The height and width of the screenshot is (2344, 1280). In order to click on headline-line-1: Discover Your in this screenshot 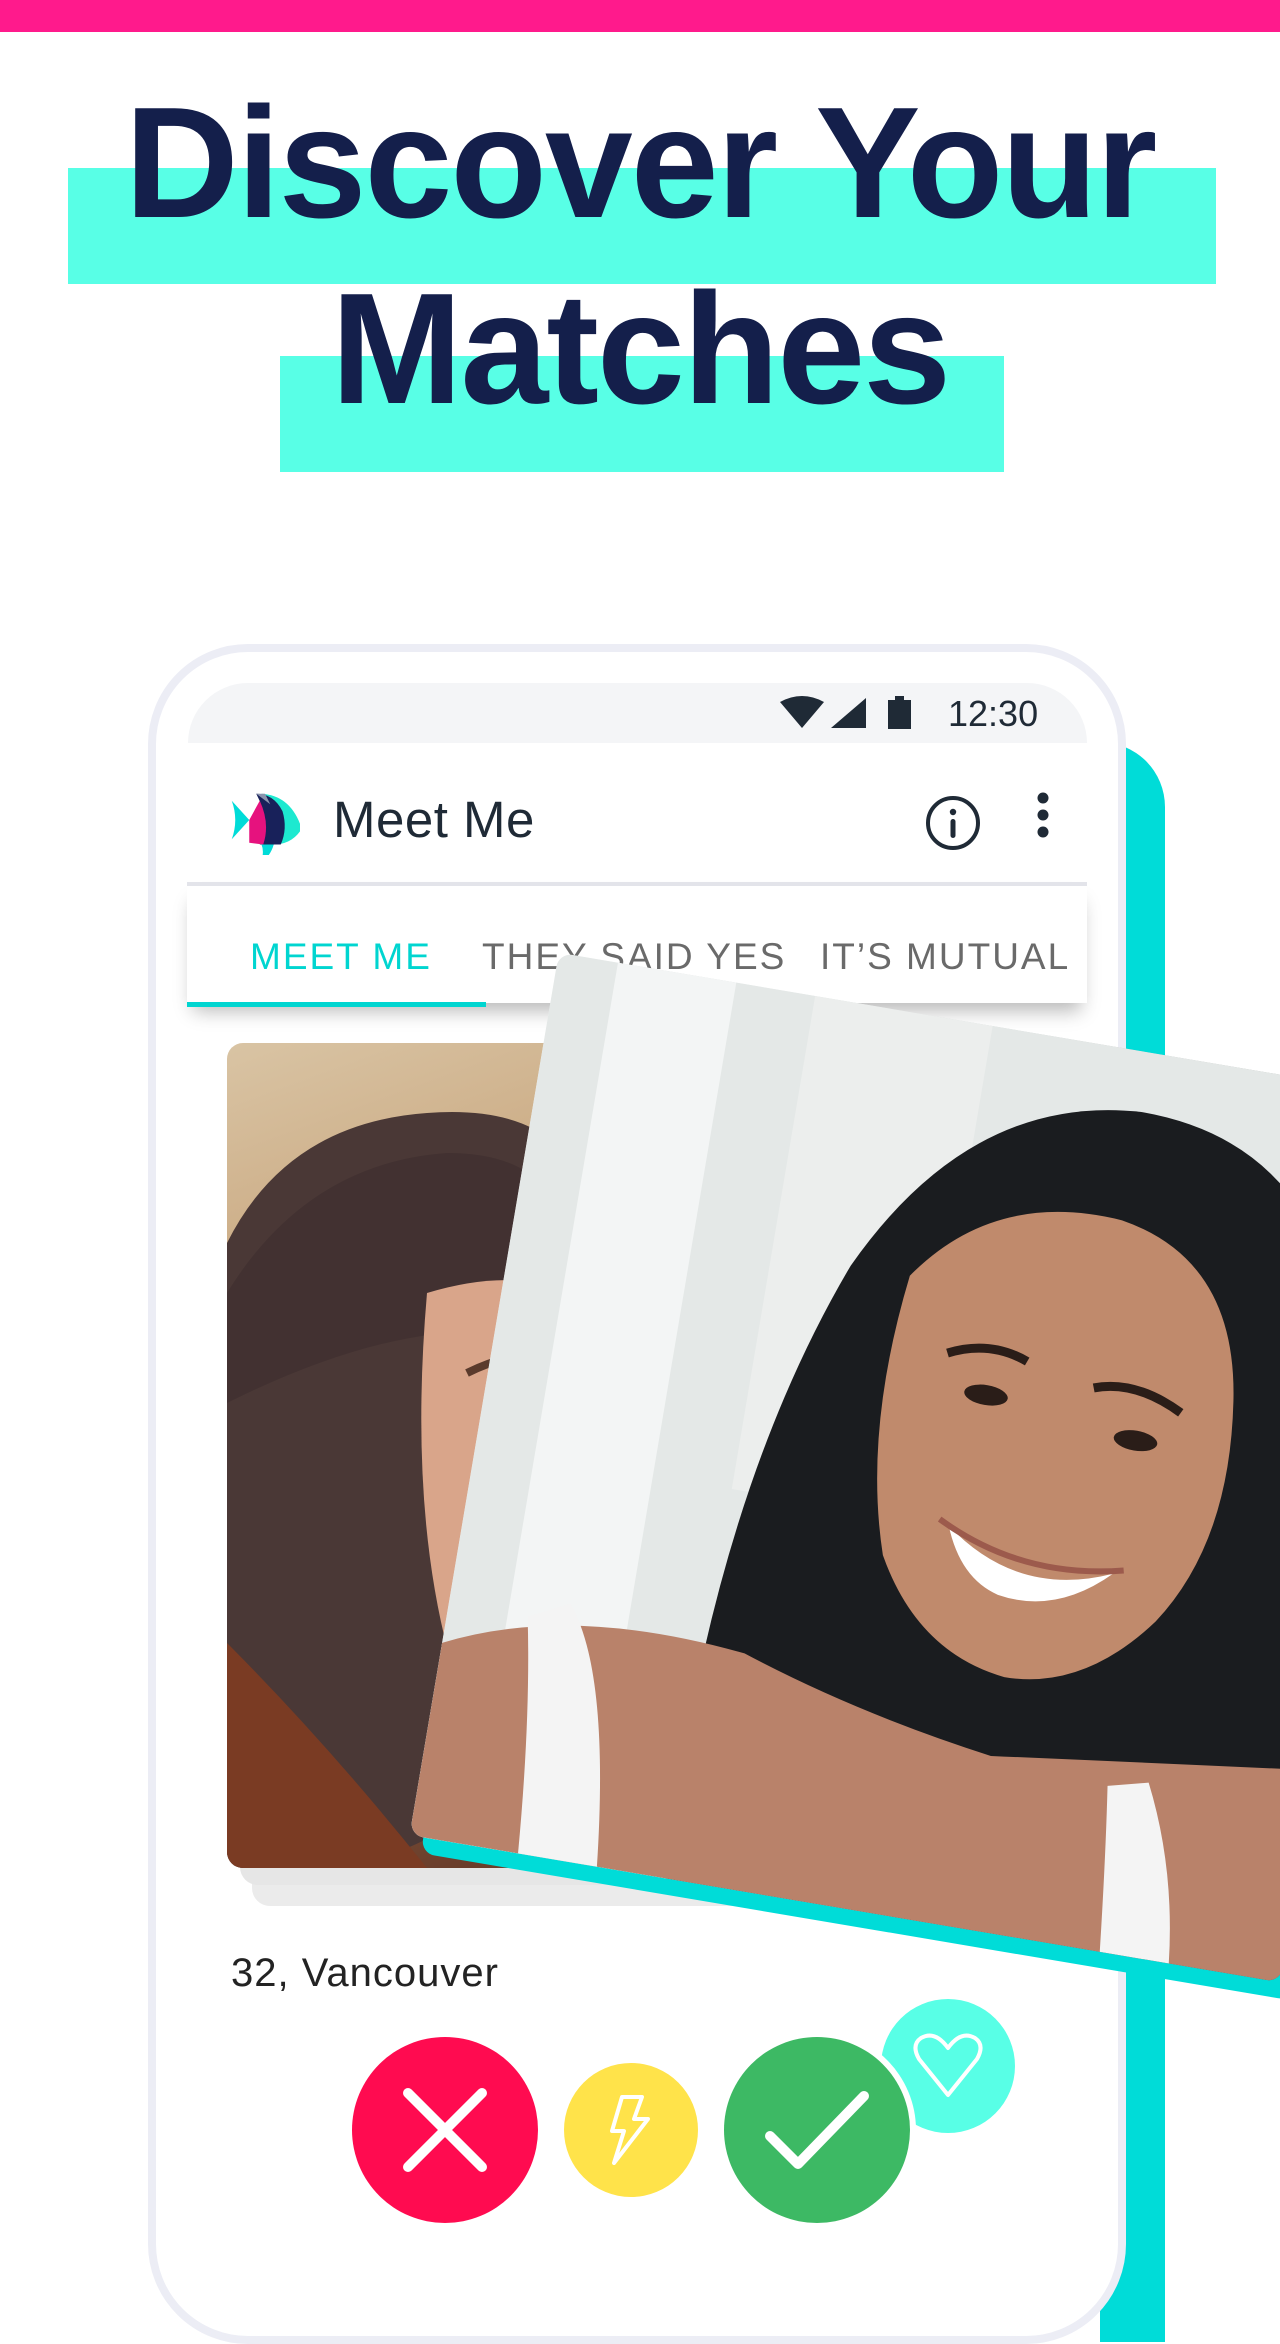, I will do `click(641, 163)`.